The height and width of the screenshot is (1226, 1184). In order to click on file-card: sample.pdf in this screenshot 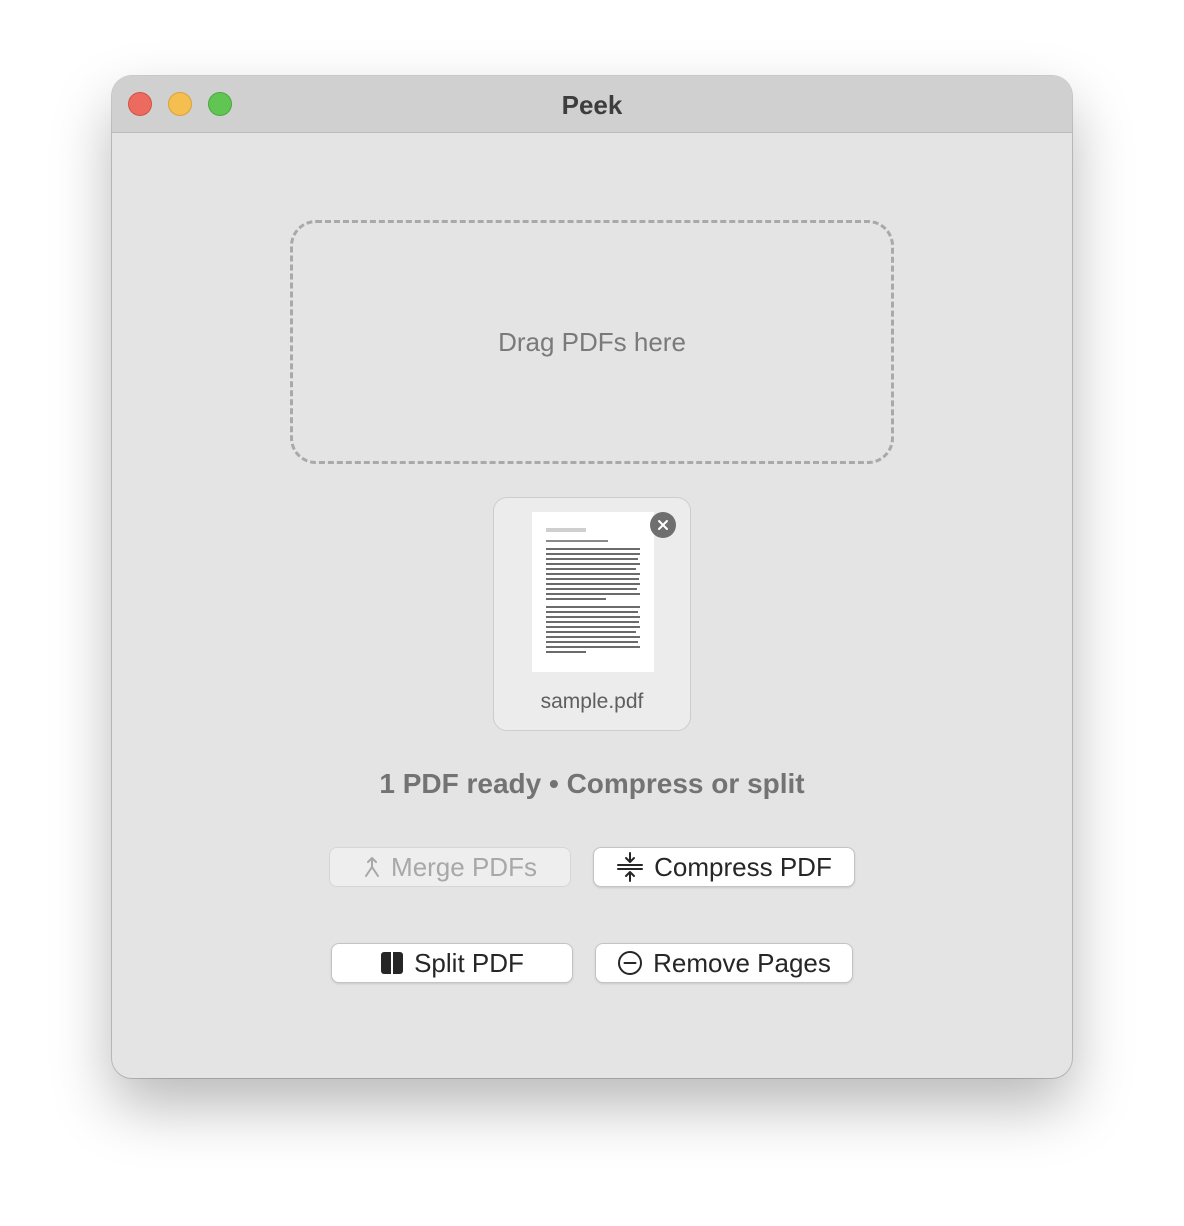, I will do `click(592, 614)`.